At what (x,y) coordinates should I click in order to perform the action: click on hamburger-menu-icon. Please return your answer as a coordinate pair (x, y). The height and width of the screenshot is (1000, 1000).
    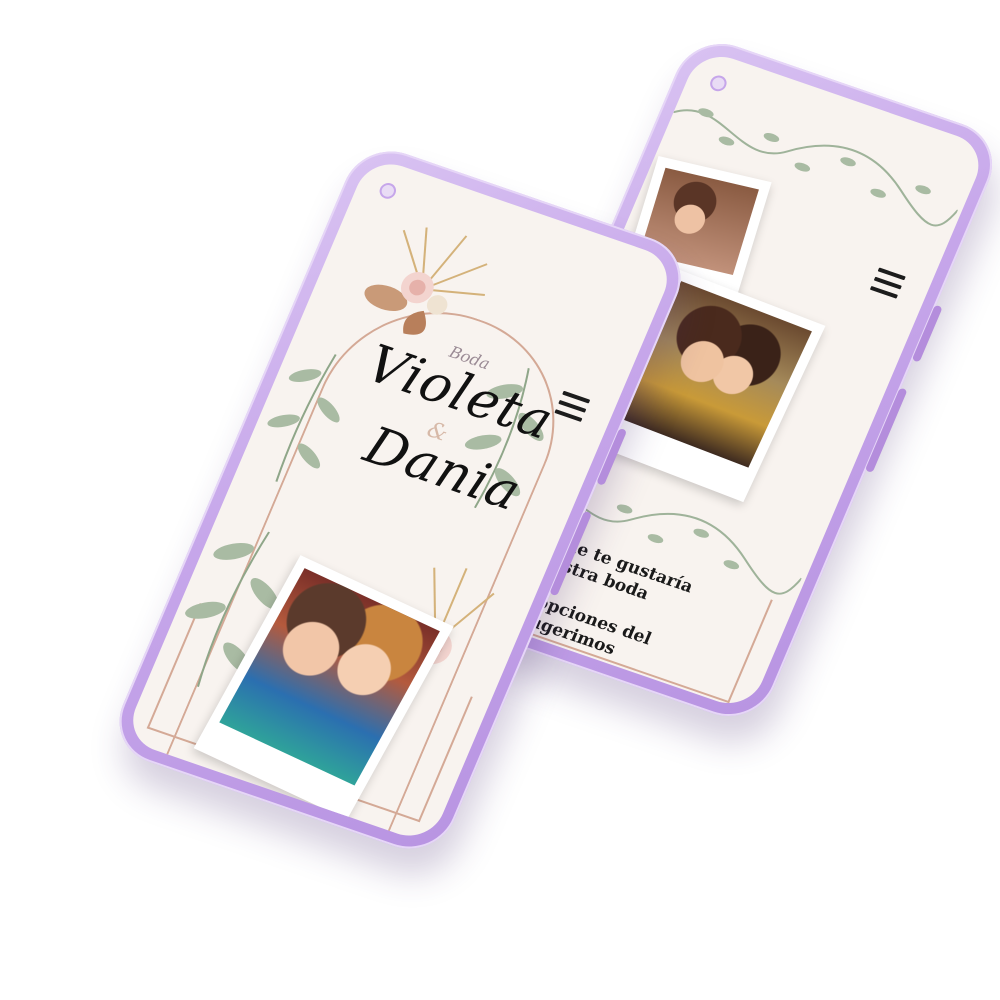
    Looking at the image, I should click on (887, 283).